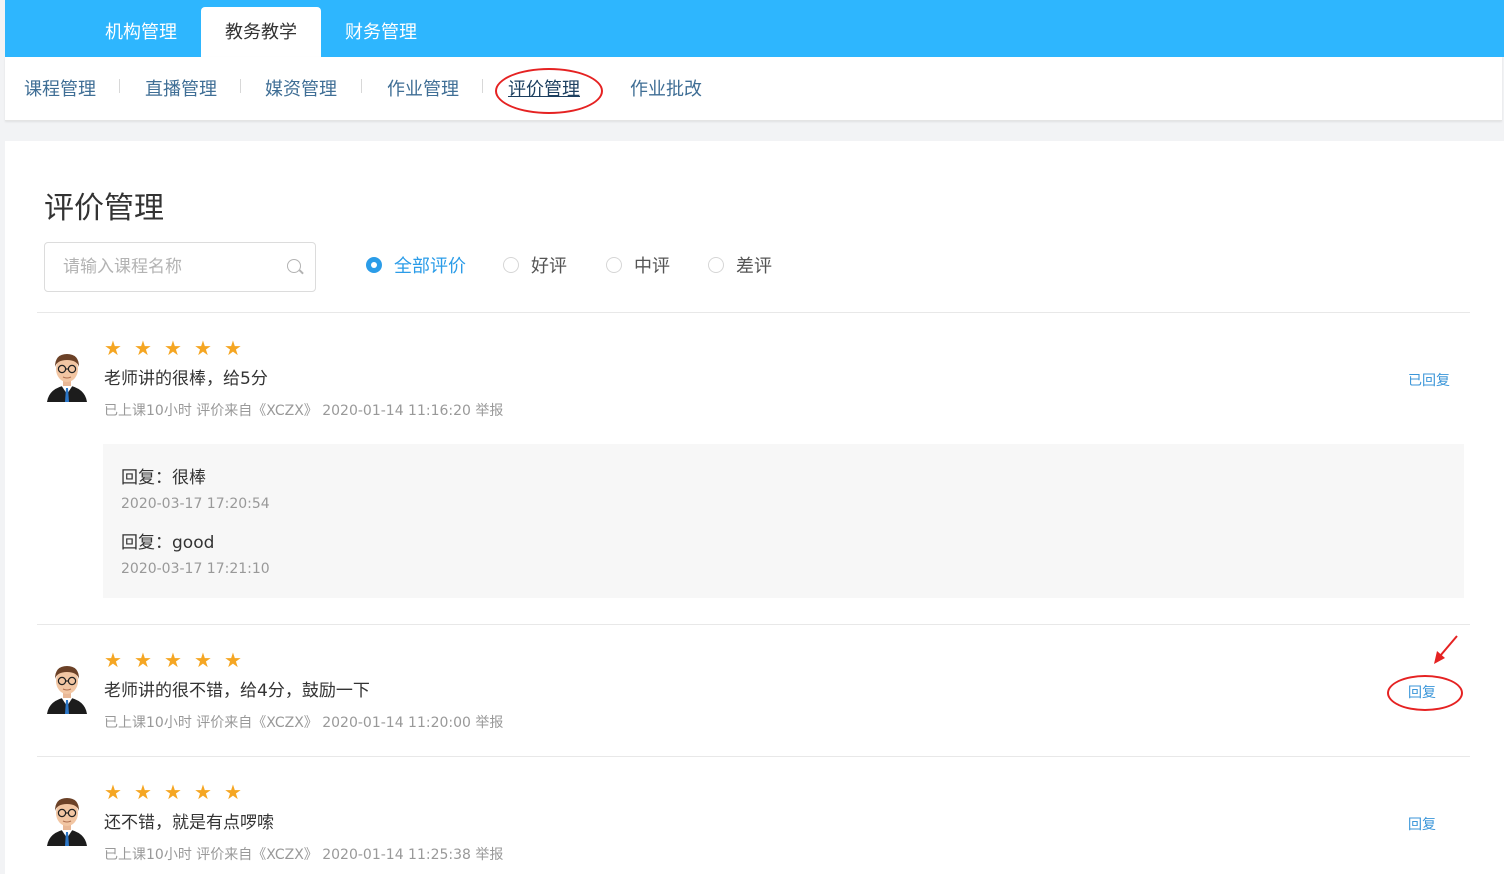 The image size is (1504, 874). Describe the element at coordinates (423, 88) in the screenshot. I see `subnav-homework: 作业管理` at that location.